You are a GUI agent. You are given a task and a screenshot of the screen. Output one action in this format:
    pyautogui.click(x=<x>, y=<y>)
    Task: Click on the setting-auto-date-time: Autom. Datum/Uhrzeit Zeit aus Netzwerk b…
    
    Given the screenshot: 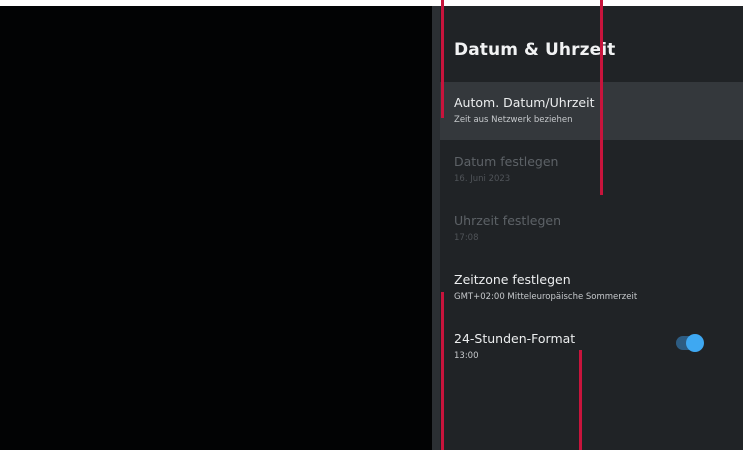 What is the action you would take?
    pyautogui.click(x=591, y=111)
    